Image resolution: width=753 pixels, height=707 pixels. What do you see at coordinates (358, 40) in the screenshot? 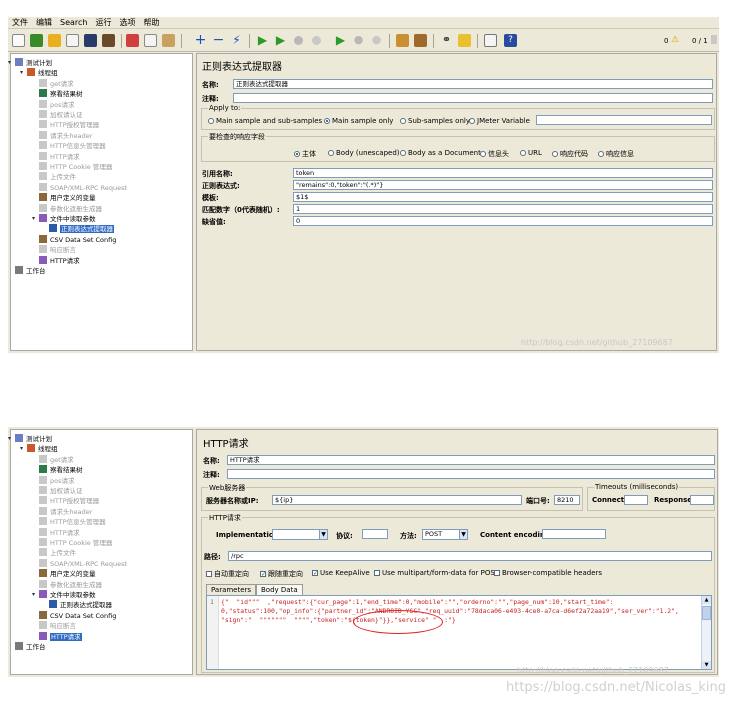
I see `remote-stop-icon: ●` at bounding box center [358, 40].